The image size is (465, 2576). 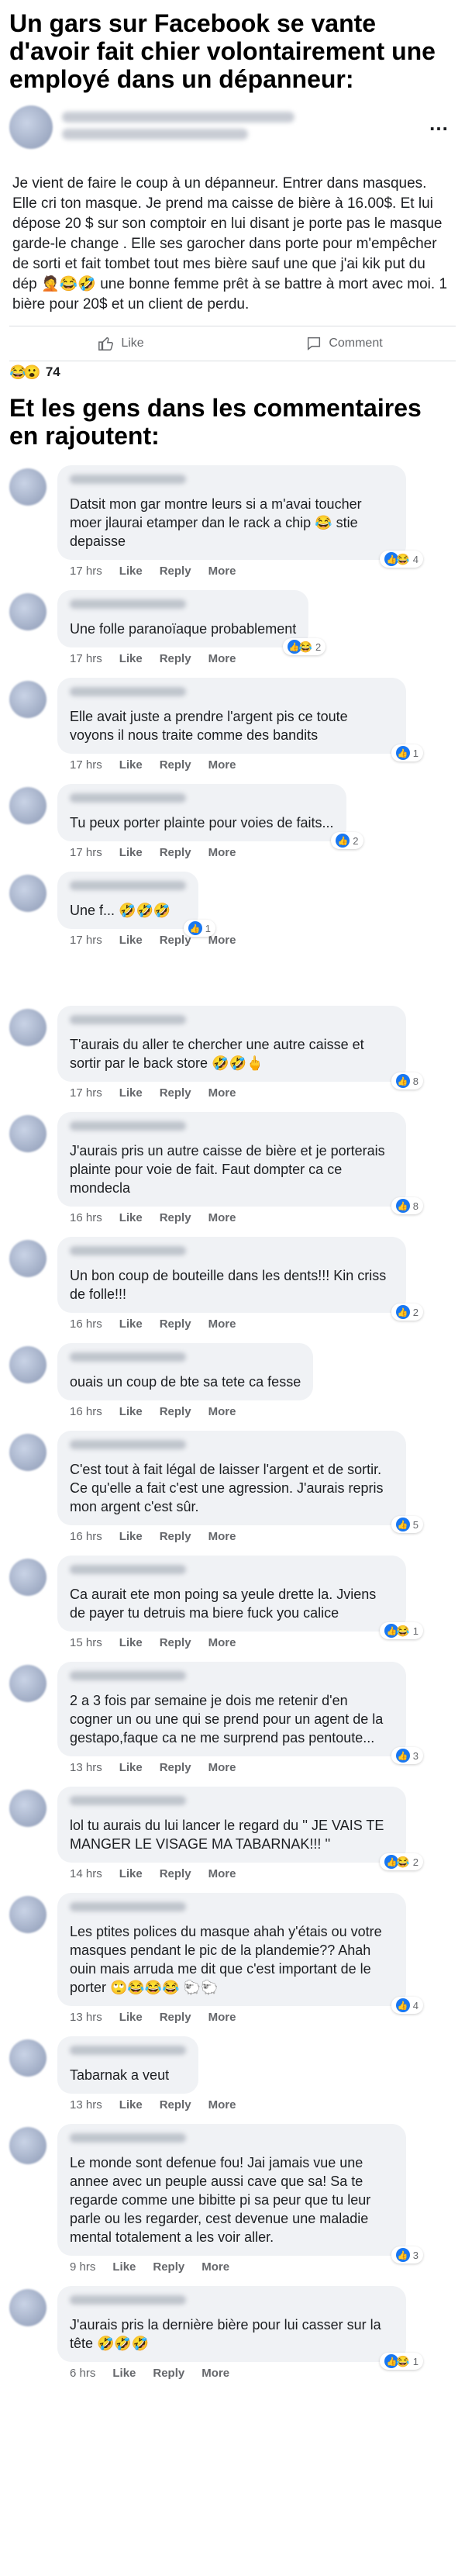 I want to click on author-avatar, so click(x=31, y=127).